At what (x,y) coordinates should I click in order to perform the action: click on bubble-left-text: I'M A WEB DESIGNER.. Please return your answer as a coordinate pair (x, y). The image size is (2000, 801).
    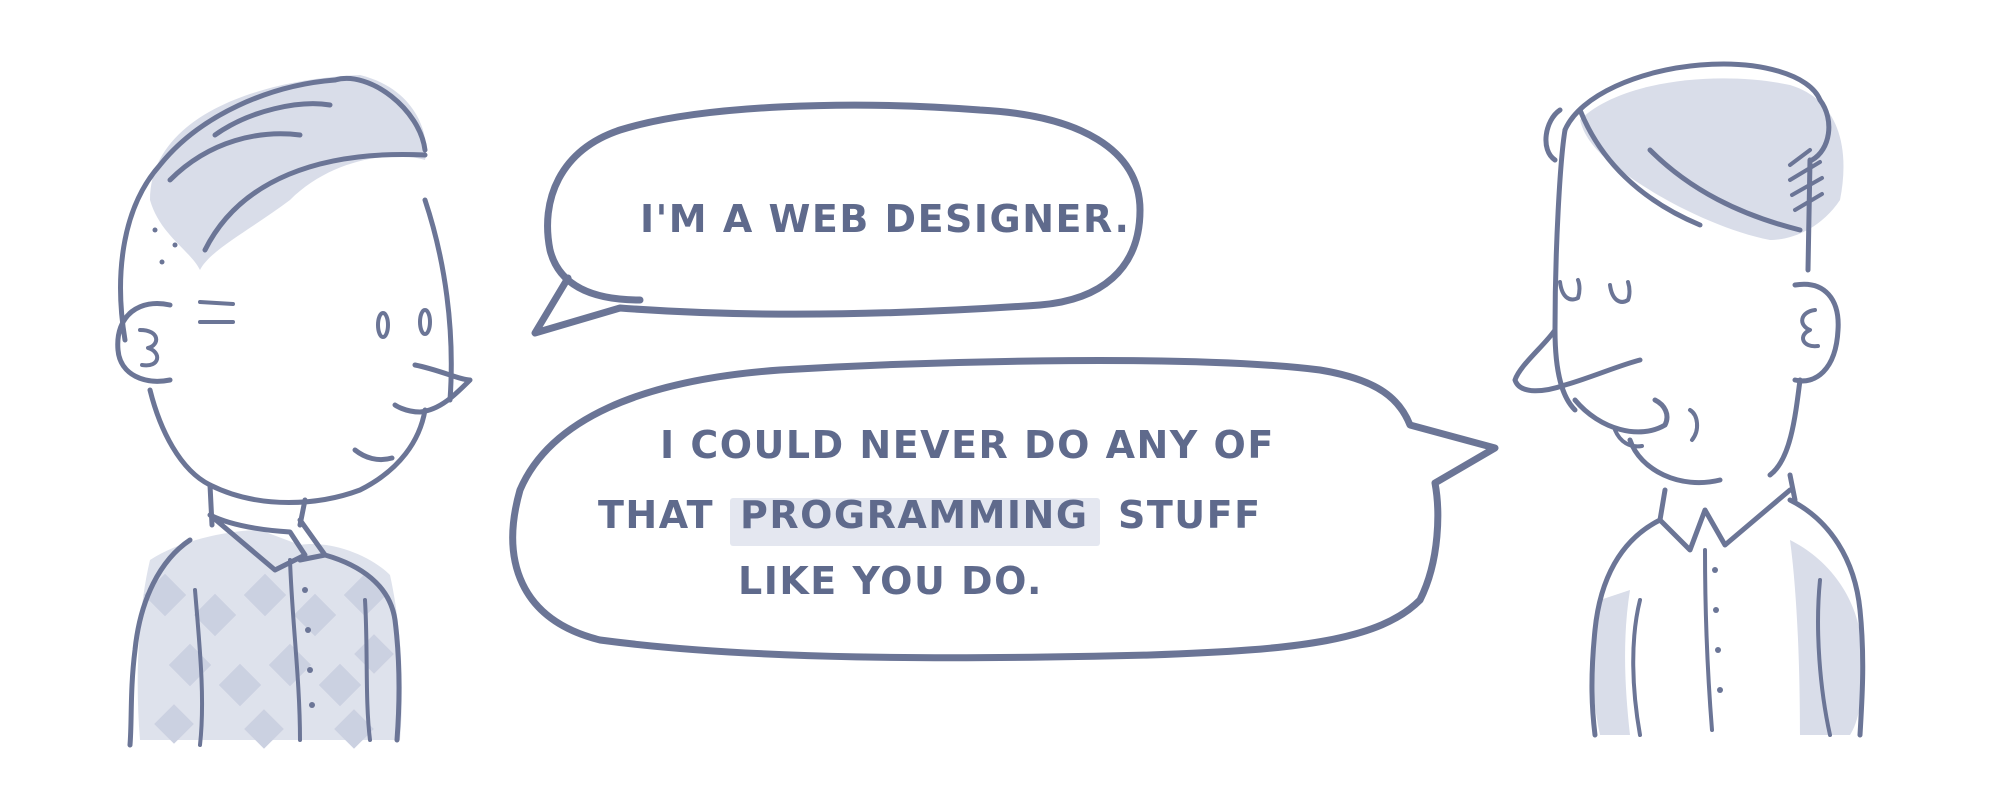
    Looking at the image, I should click on (885, 219).